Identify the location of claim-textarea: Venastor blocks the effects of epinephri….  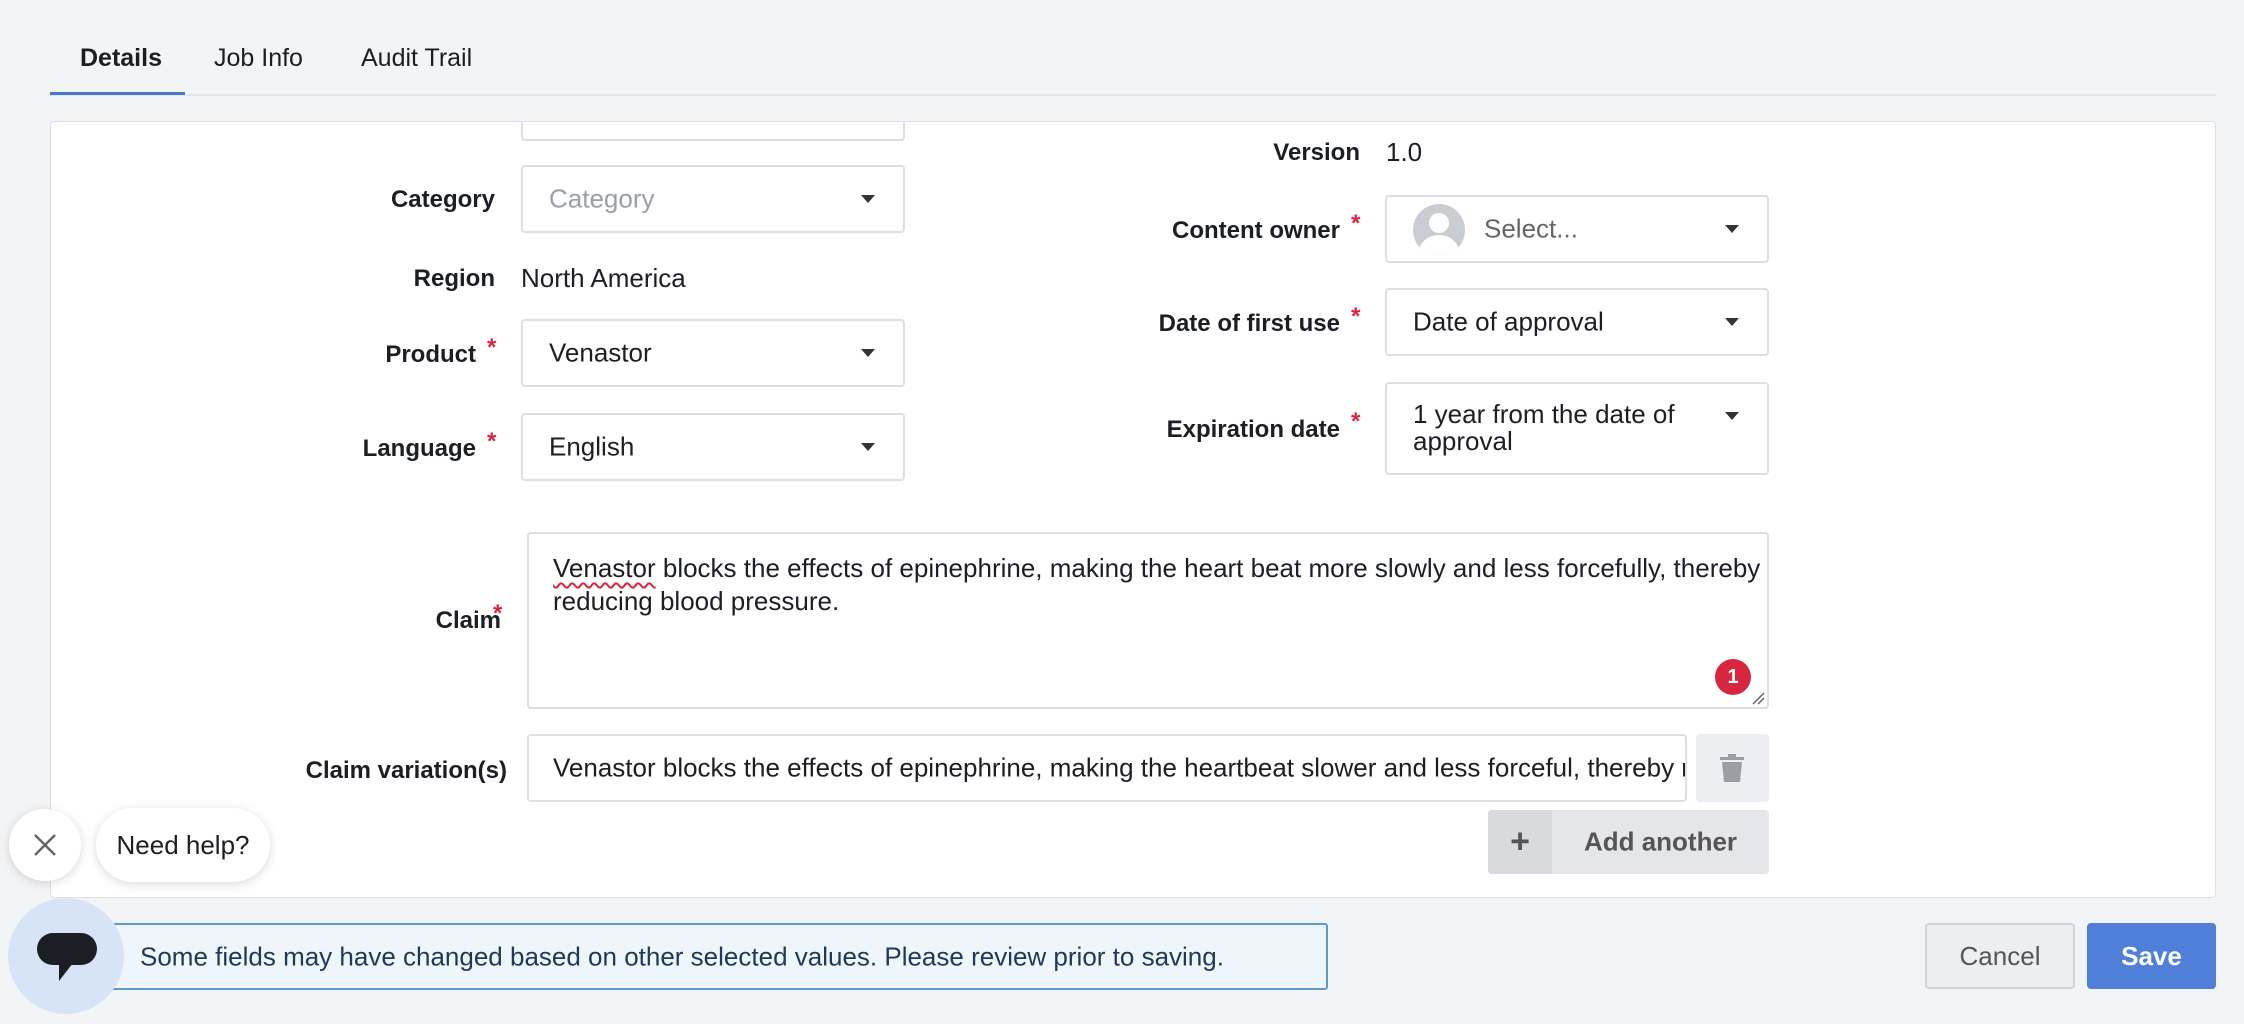
(1148, 620).